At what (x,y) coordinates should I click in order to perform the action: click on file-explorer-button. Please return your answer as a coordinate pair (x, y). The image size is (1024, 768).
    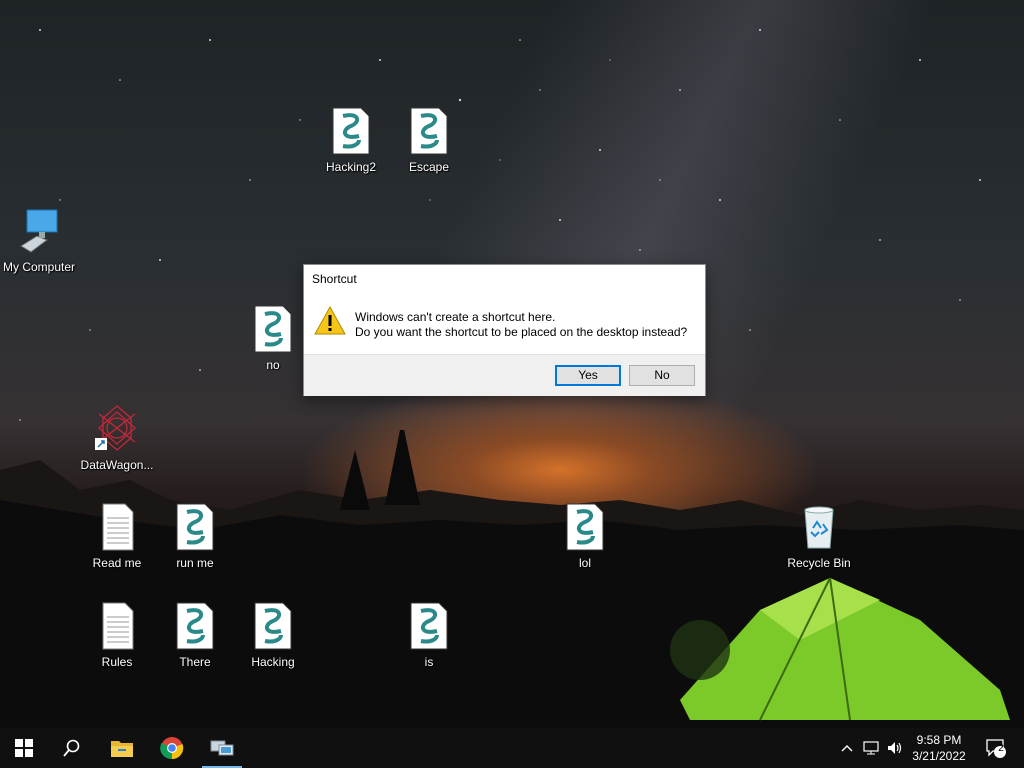
    Looking at the image, I should click on (122, 748).